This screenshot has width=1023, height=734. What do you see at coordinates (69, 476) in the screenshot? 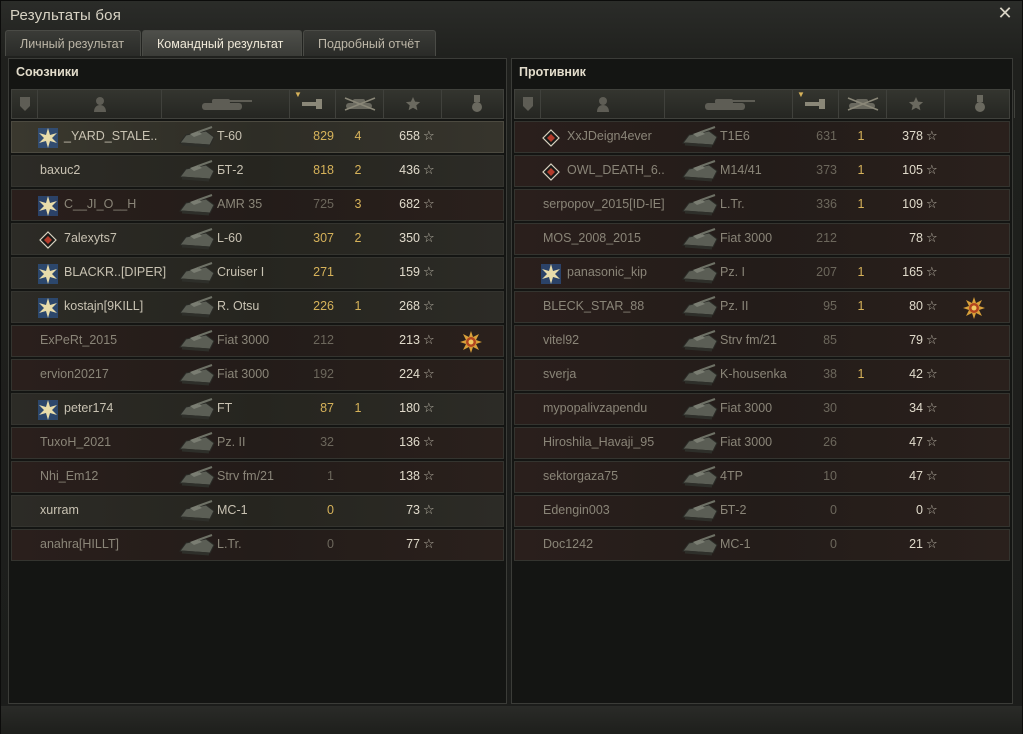
I see `player-name: Nhi_Em12` at bounding box center [69, 476].